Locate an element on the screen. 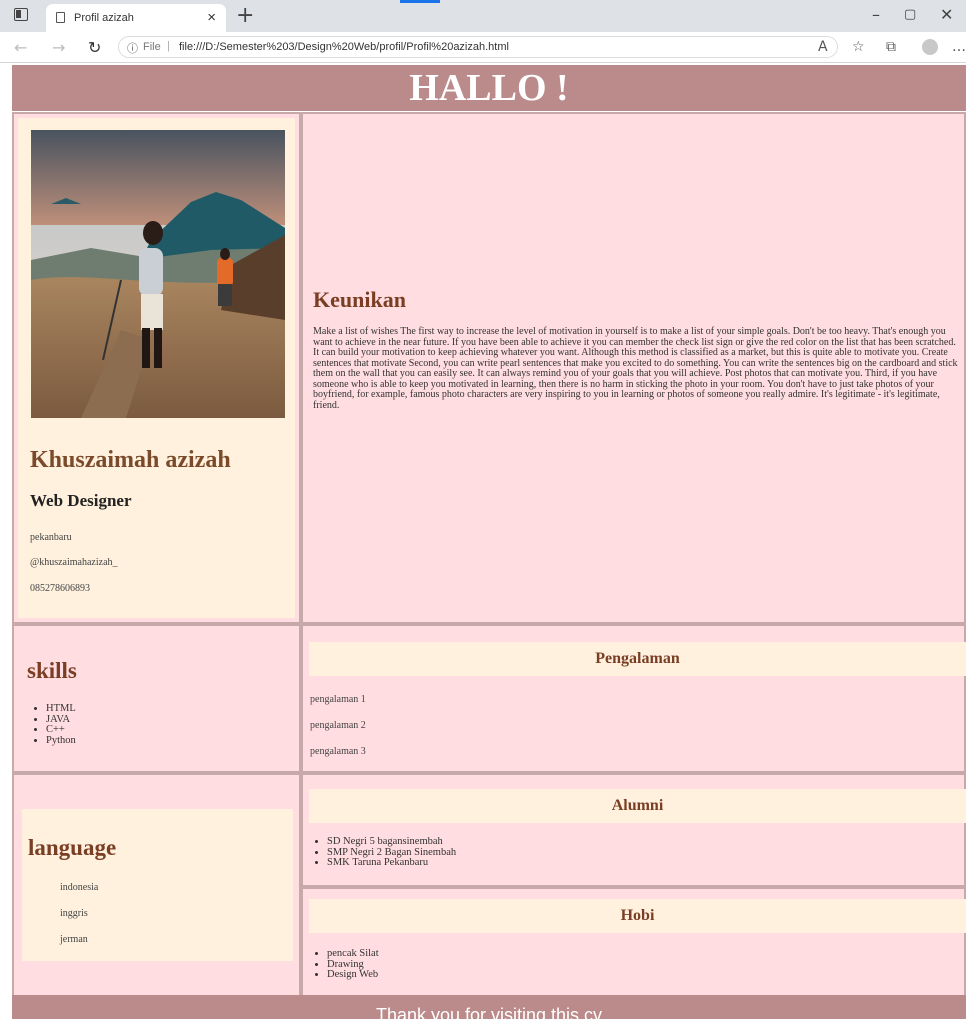 This screenshot has height=1019, width=966. back-icon: ← is located at coordinates (20, 47).